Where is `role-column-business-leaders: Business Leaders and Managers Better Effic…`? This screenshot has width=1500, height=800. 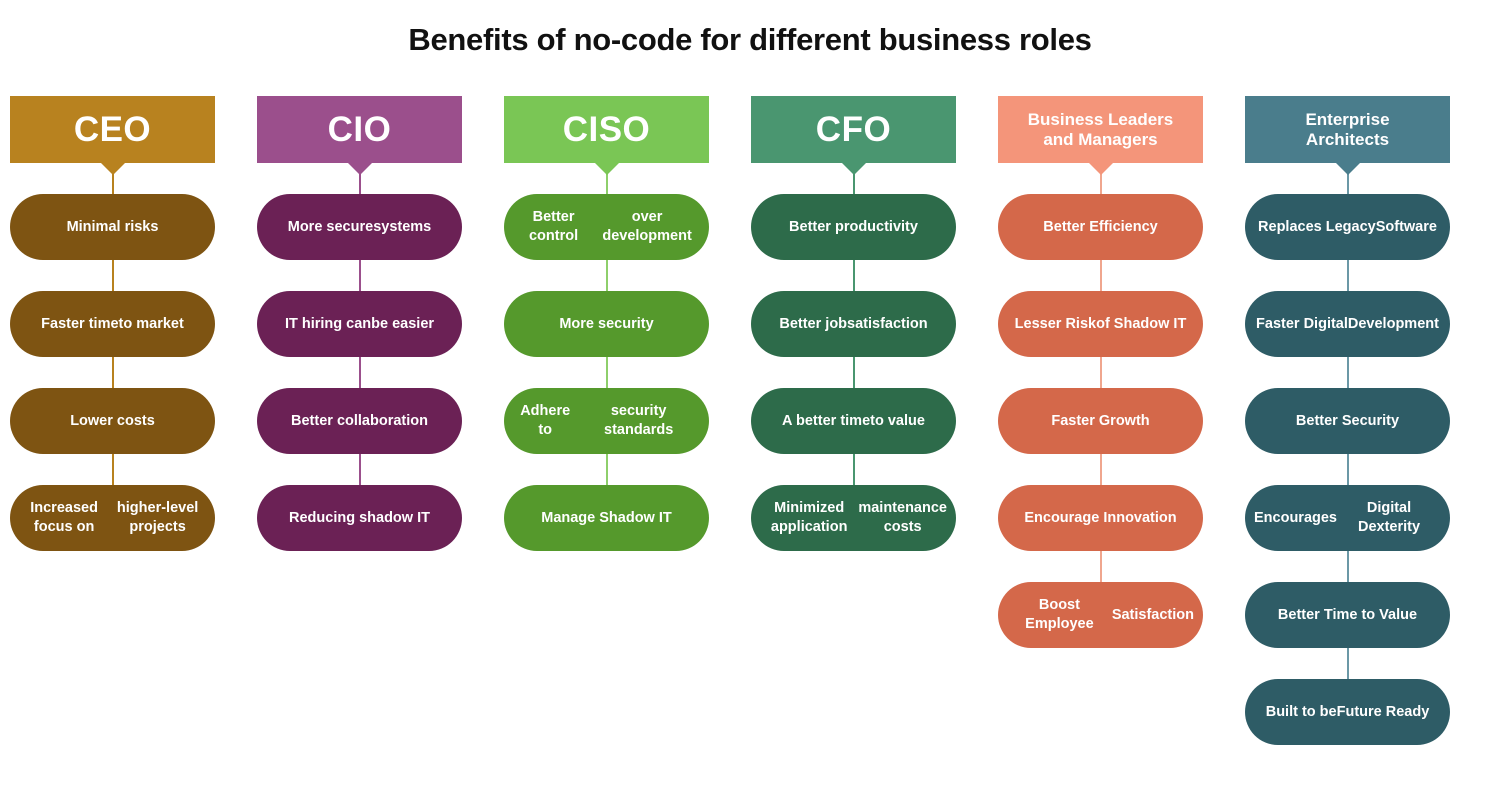 role-column-business-leaders: Business Leaders and Managers Better Effic… is located at coordinates (1100, 372).